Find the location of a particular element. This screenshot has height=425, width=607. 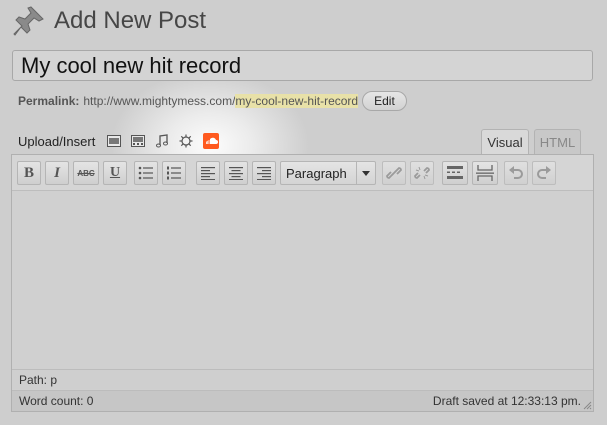

align-center-button is located at coordinates (236, 173).